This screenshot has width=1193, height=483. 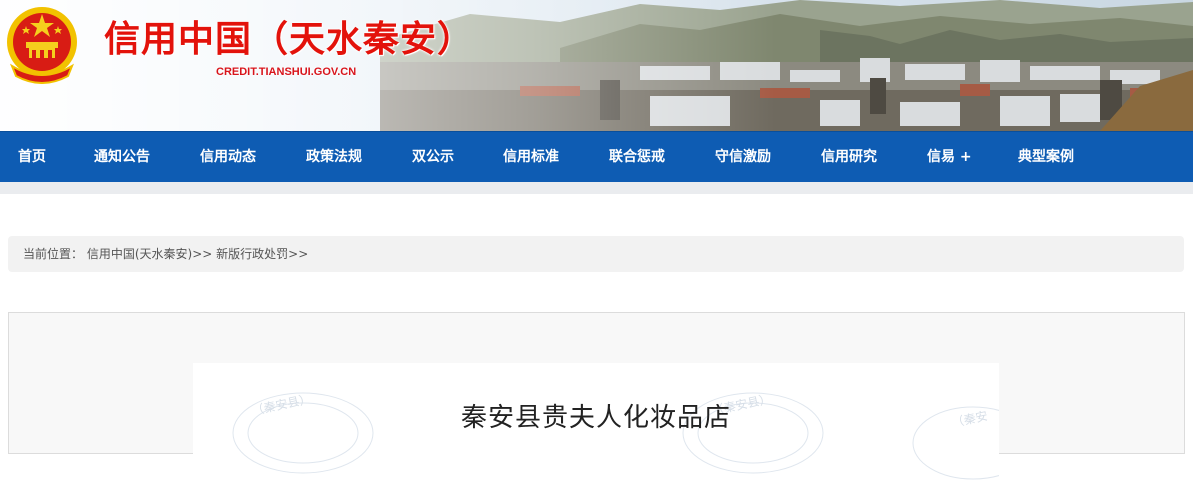 What do you see at coordinates (139, 254) in the screenshot?
I see `breadcrumb-link-home: 信用中国(天水秦安)` at bounding box center [139, 254].